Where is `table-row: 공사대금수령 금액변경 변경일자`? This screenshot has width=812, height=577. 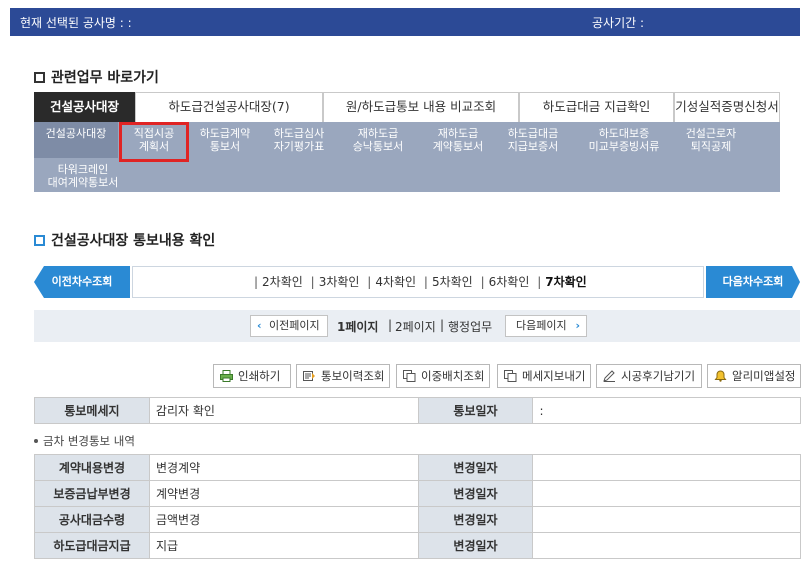
table-row: 공사대금수령 금액변경 변경일자 is located at coordinates (417, 519).